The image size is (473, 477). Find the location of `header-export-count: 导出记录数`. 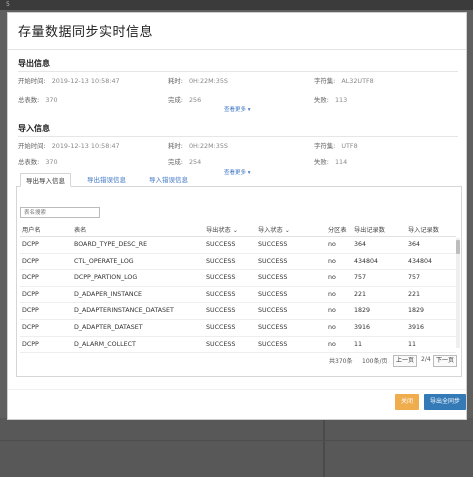

header-export-count: 导出记录数 is located at coordinates (369, 230).